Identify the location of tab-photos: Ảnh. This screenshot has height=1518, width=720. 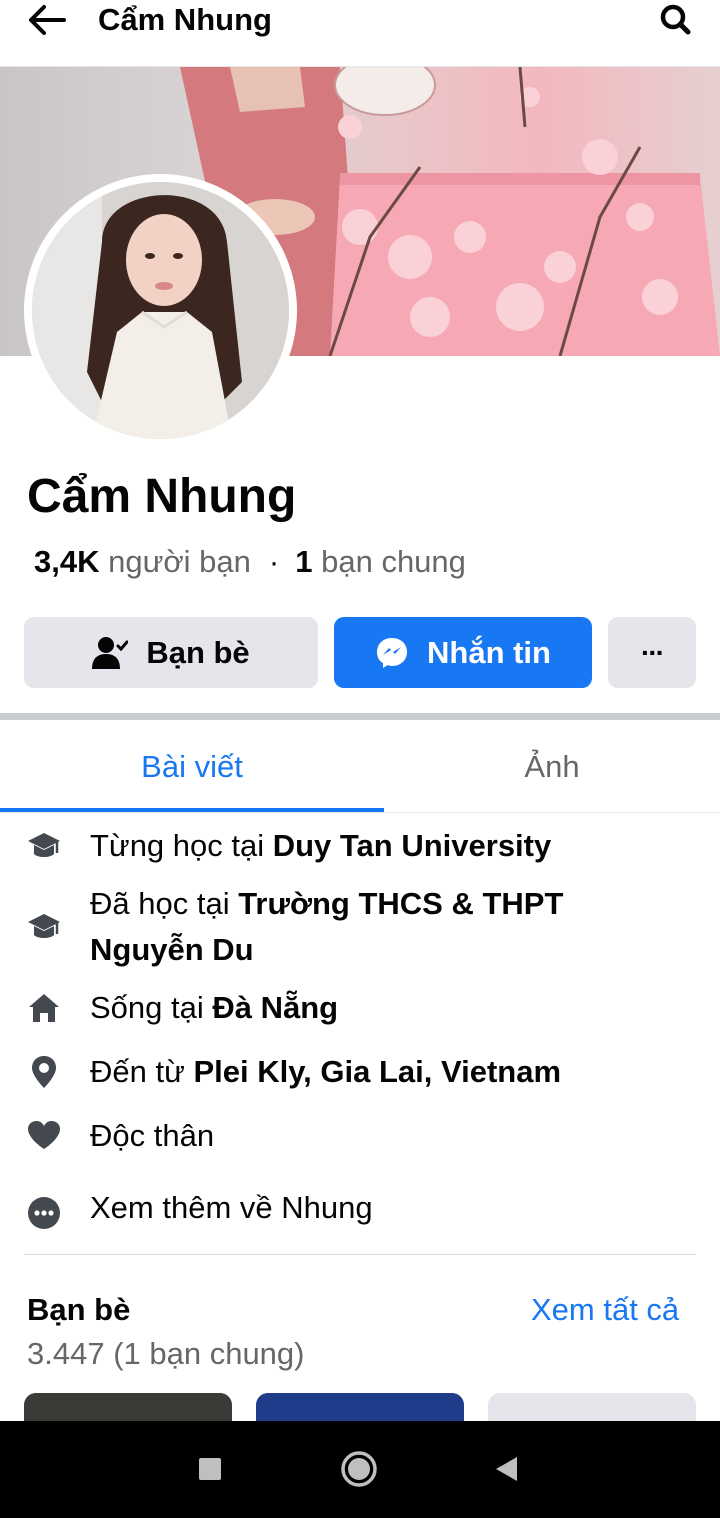
(552, 767).